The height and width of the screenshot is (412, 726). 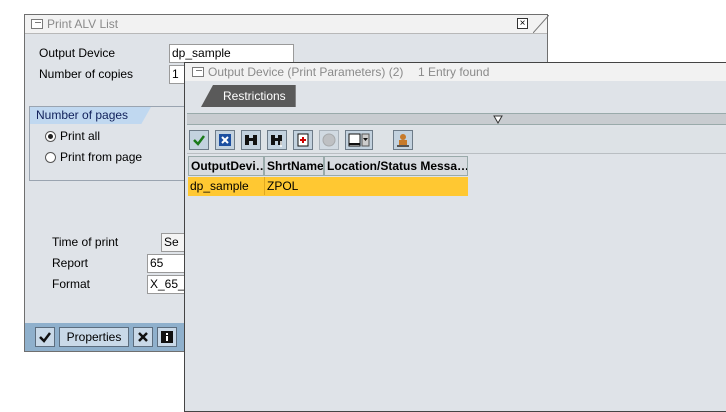 What do you see at coordinates (50, 136) in the screenshot?
I see `print-all-radio` at bounding box center [50, 136].